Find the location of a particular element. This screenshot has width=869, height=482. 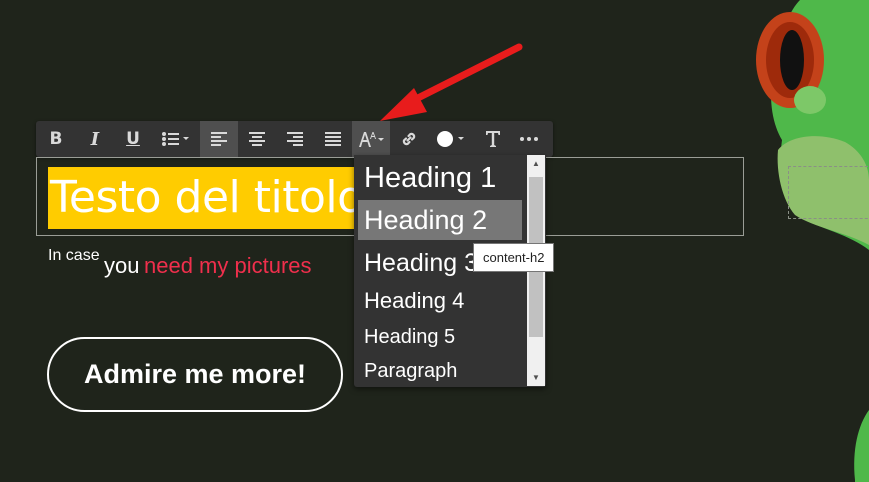

underline-button: U is located at coordinates (133, 139).